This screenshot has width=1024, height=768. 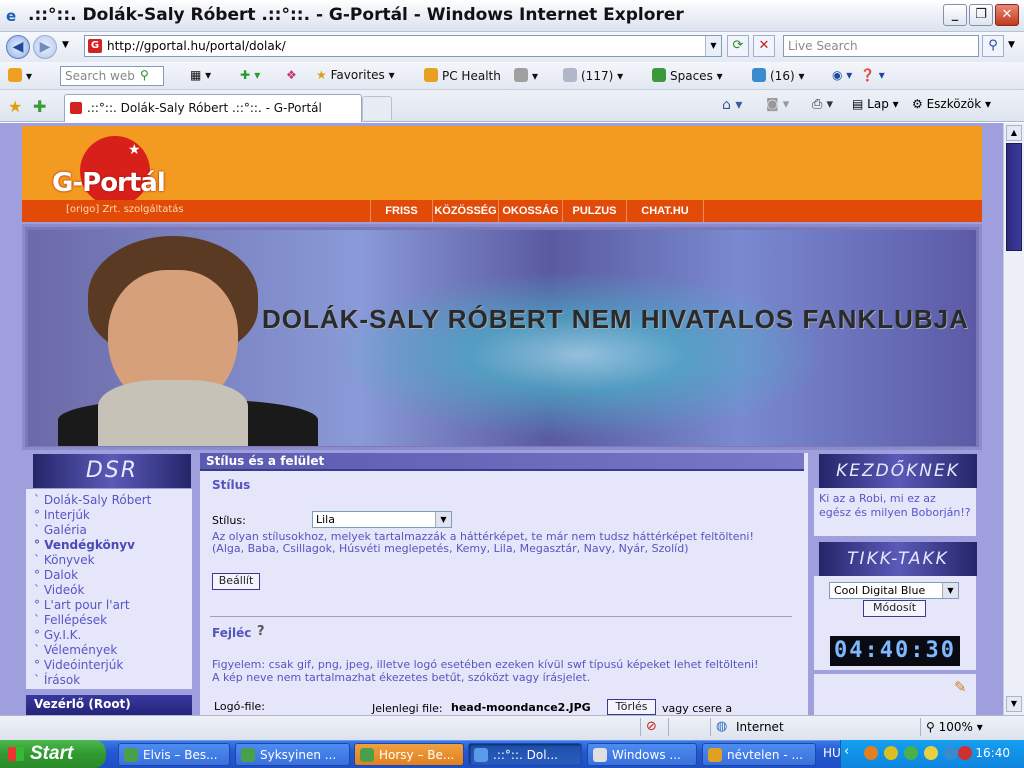 I want to click on page-menu-label: Lap, so click(x=878, y=104).